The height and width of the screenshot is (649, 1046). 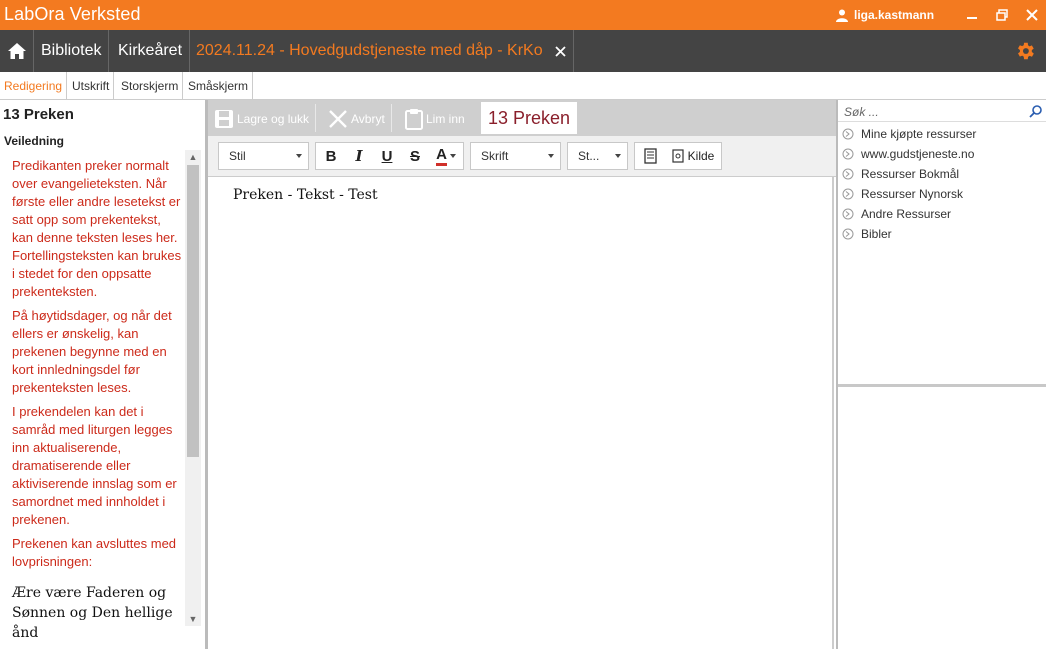 I want to click on gear-icon, so click(x=1025, y=51).